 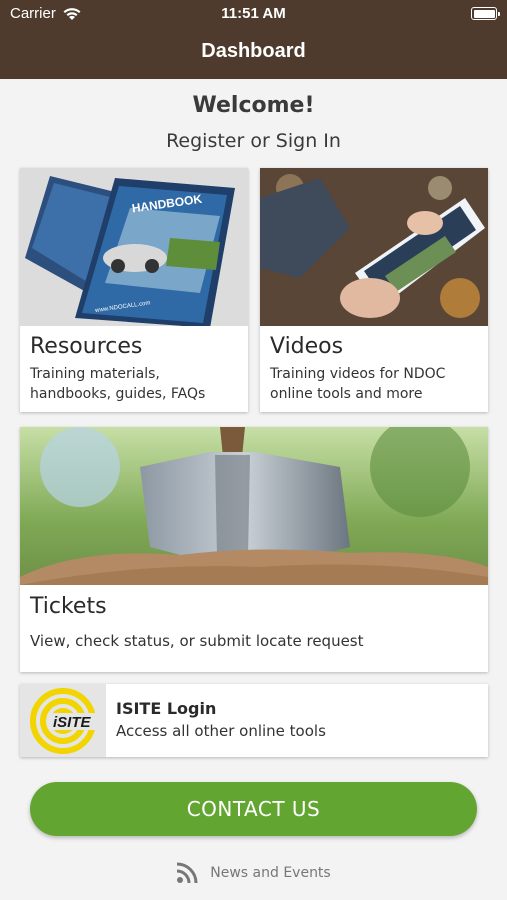 I want to click on isite-description: Access all other online tools, so click(x=221, y=731).